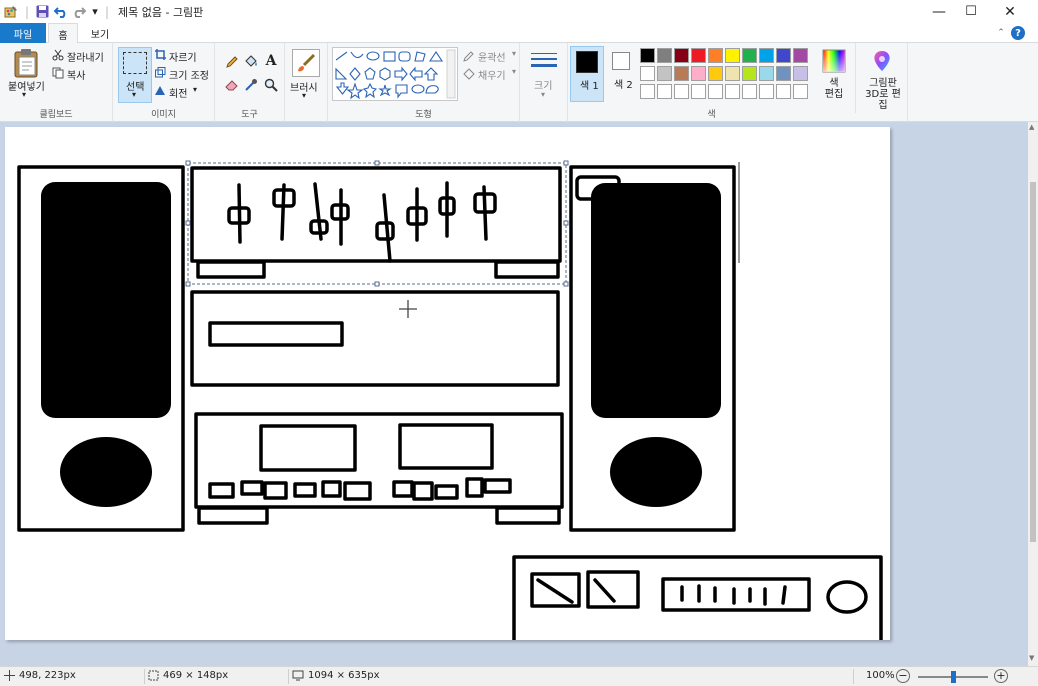  I want to click on outline-icon, so click(469, 56).